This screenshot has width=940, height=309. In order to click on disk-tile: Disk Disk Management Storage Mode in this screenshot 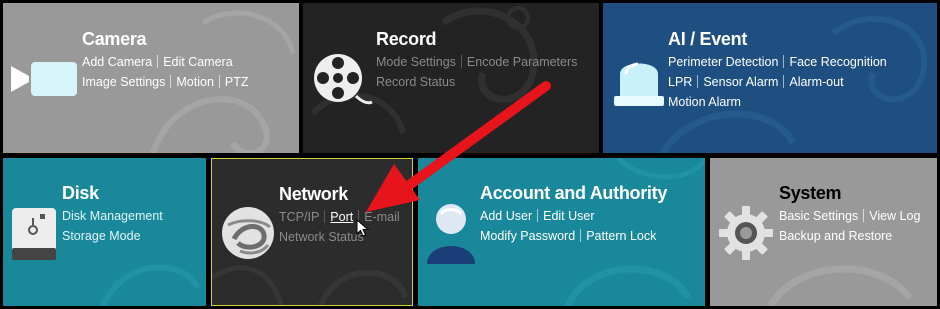, I will do `click(104, 232)`.